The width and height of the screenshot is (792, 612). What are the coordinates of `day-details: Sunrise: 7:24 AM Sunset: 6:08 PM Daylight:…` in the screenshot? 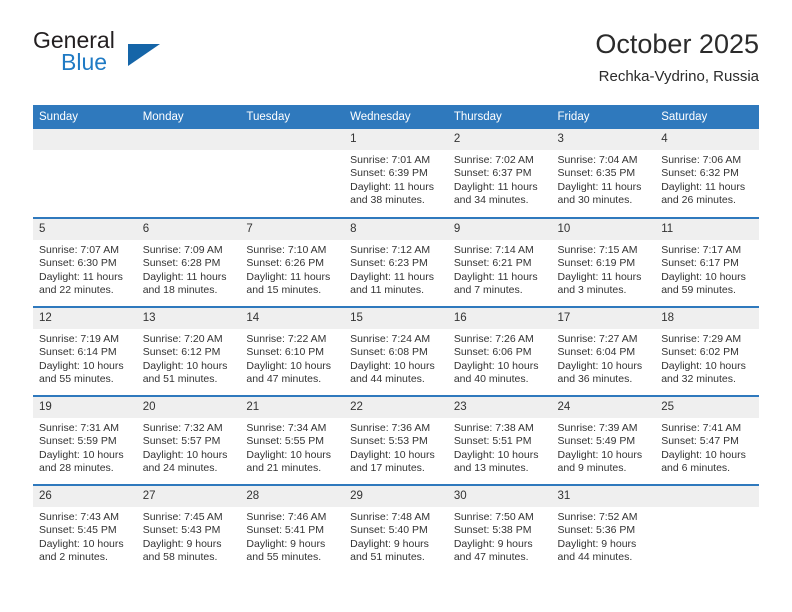 It's located at (396, 358).